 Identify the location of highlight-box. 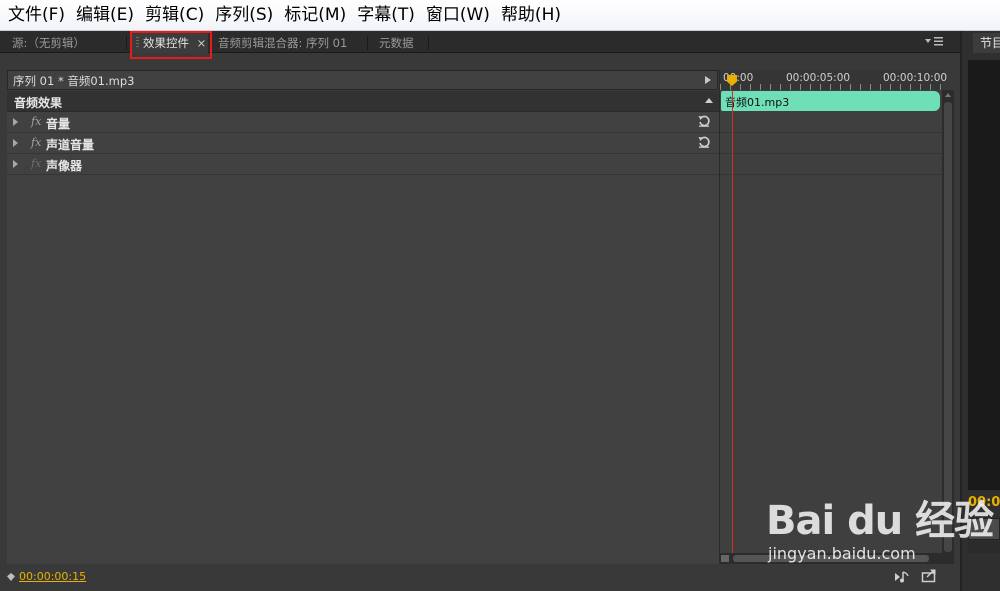
(171, 45).